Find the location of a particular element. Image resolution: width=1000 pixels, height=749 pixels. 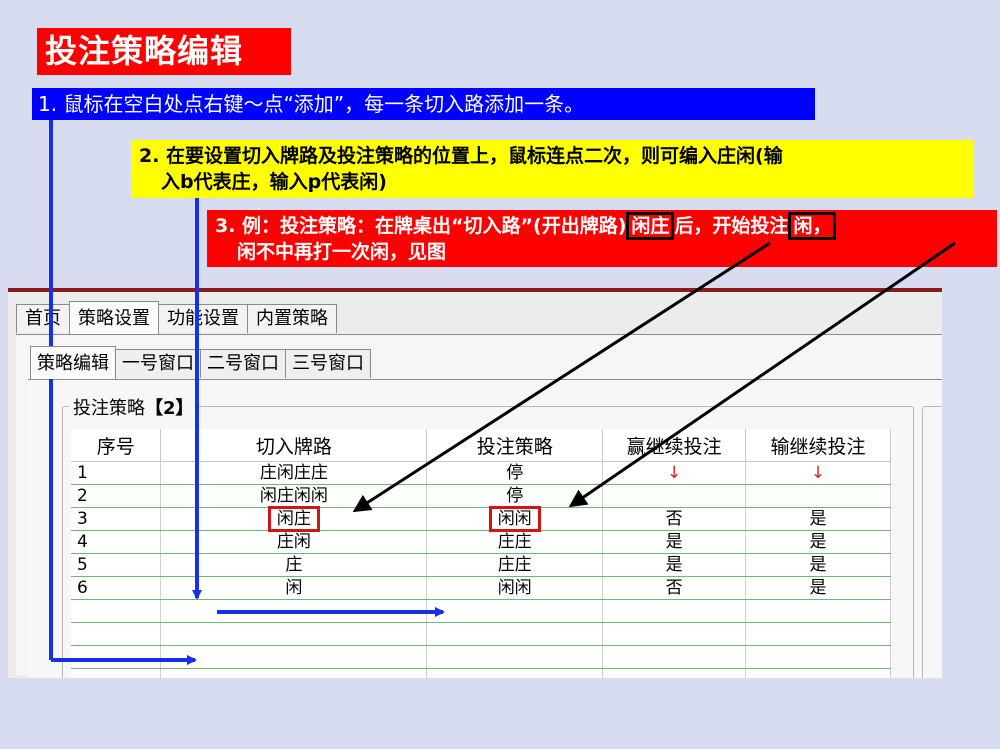

table-row: 1 庄闲庄庄 停 ↓ ↓ is located at coordinates (481, 473).